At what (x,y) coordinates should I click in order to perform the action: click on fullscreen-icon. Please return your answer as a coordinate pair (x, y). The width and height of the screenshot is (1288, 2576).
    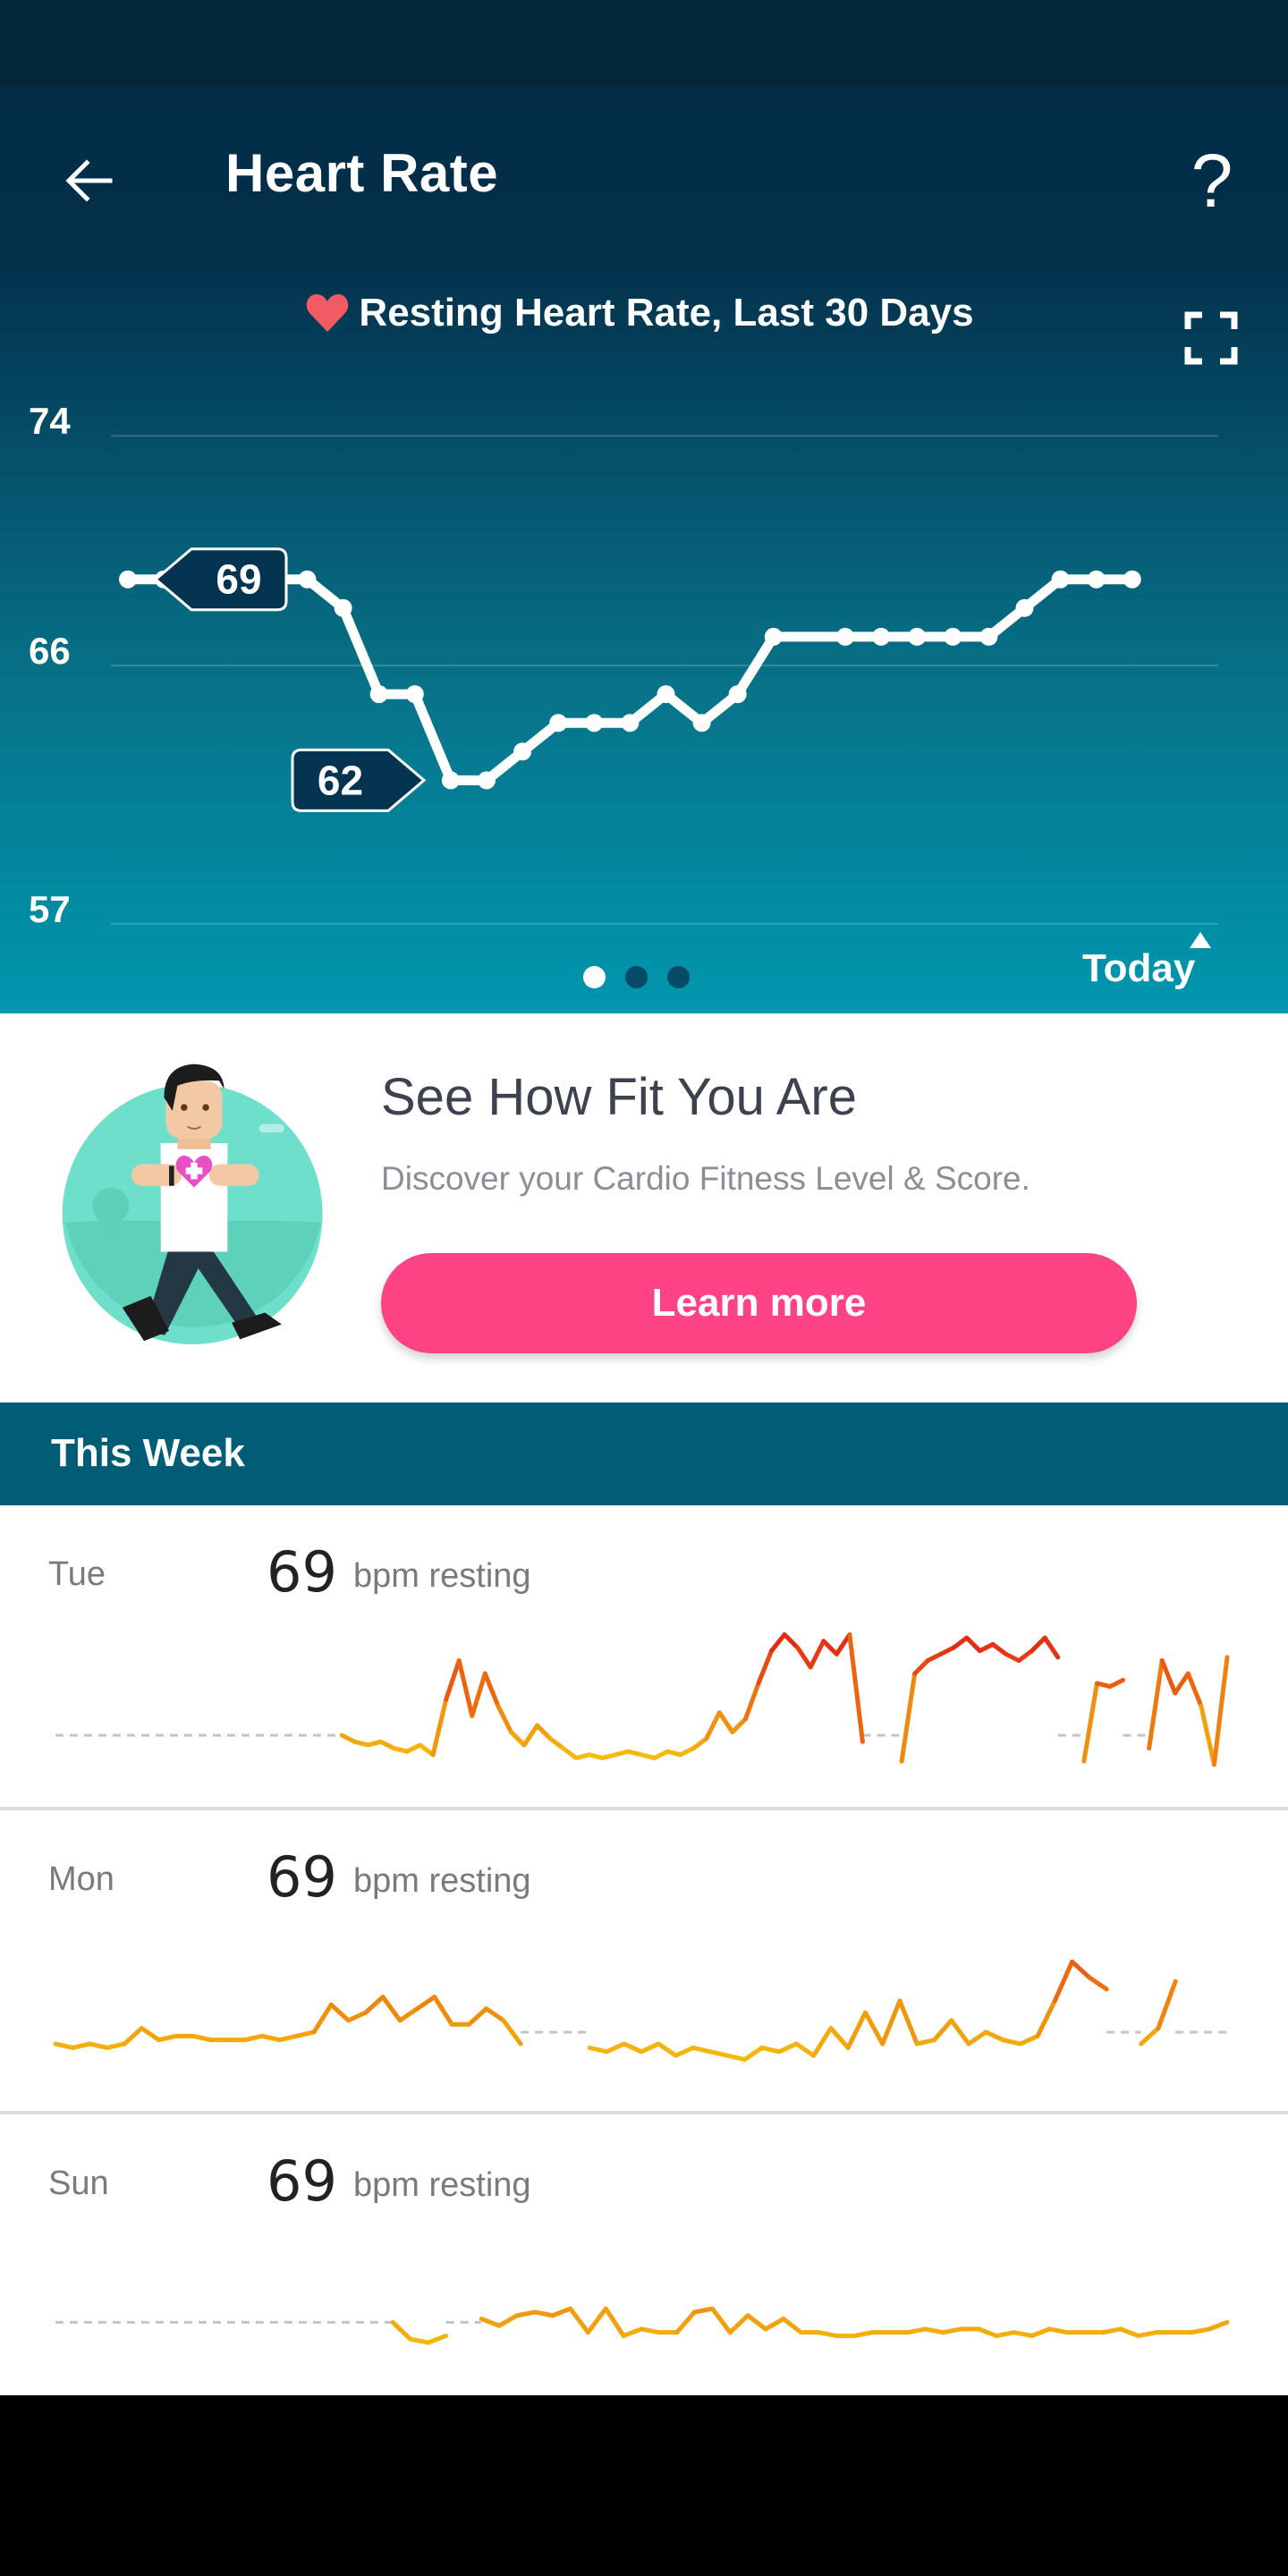
    Looking at the image, I should click on (1211, 338).